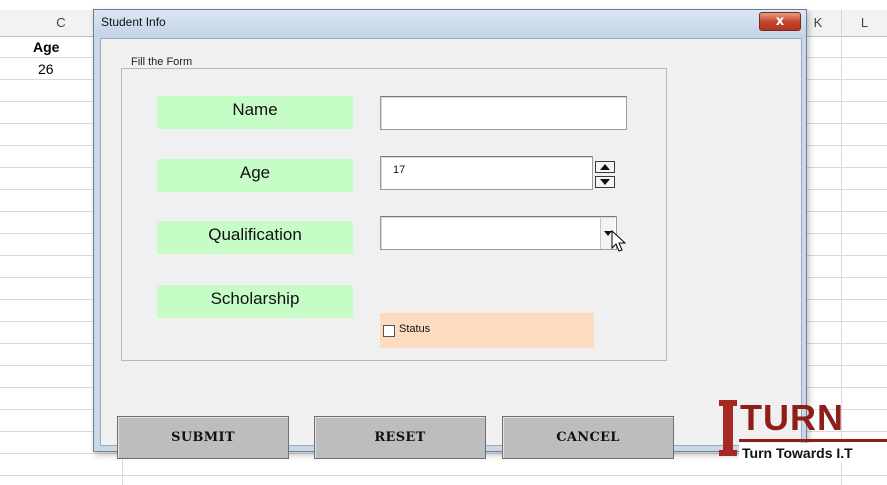  What do you see at coordinates (503, 113) in the screenshot?
I see `name-input` at bounding box center [503, 113].